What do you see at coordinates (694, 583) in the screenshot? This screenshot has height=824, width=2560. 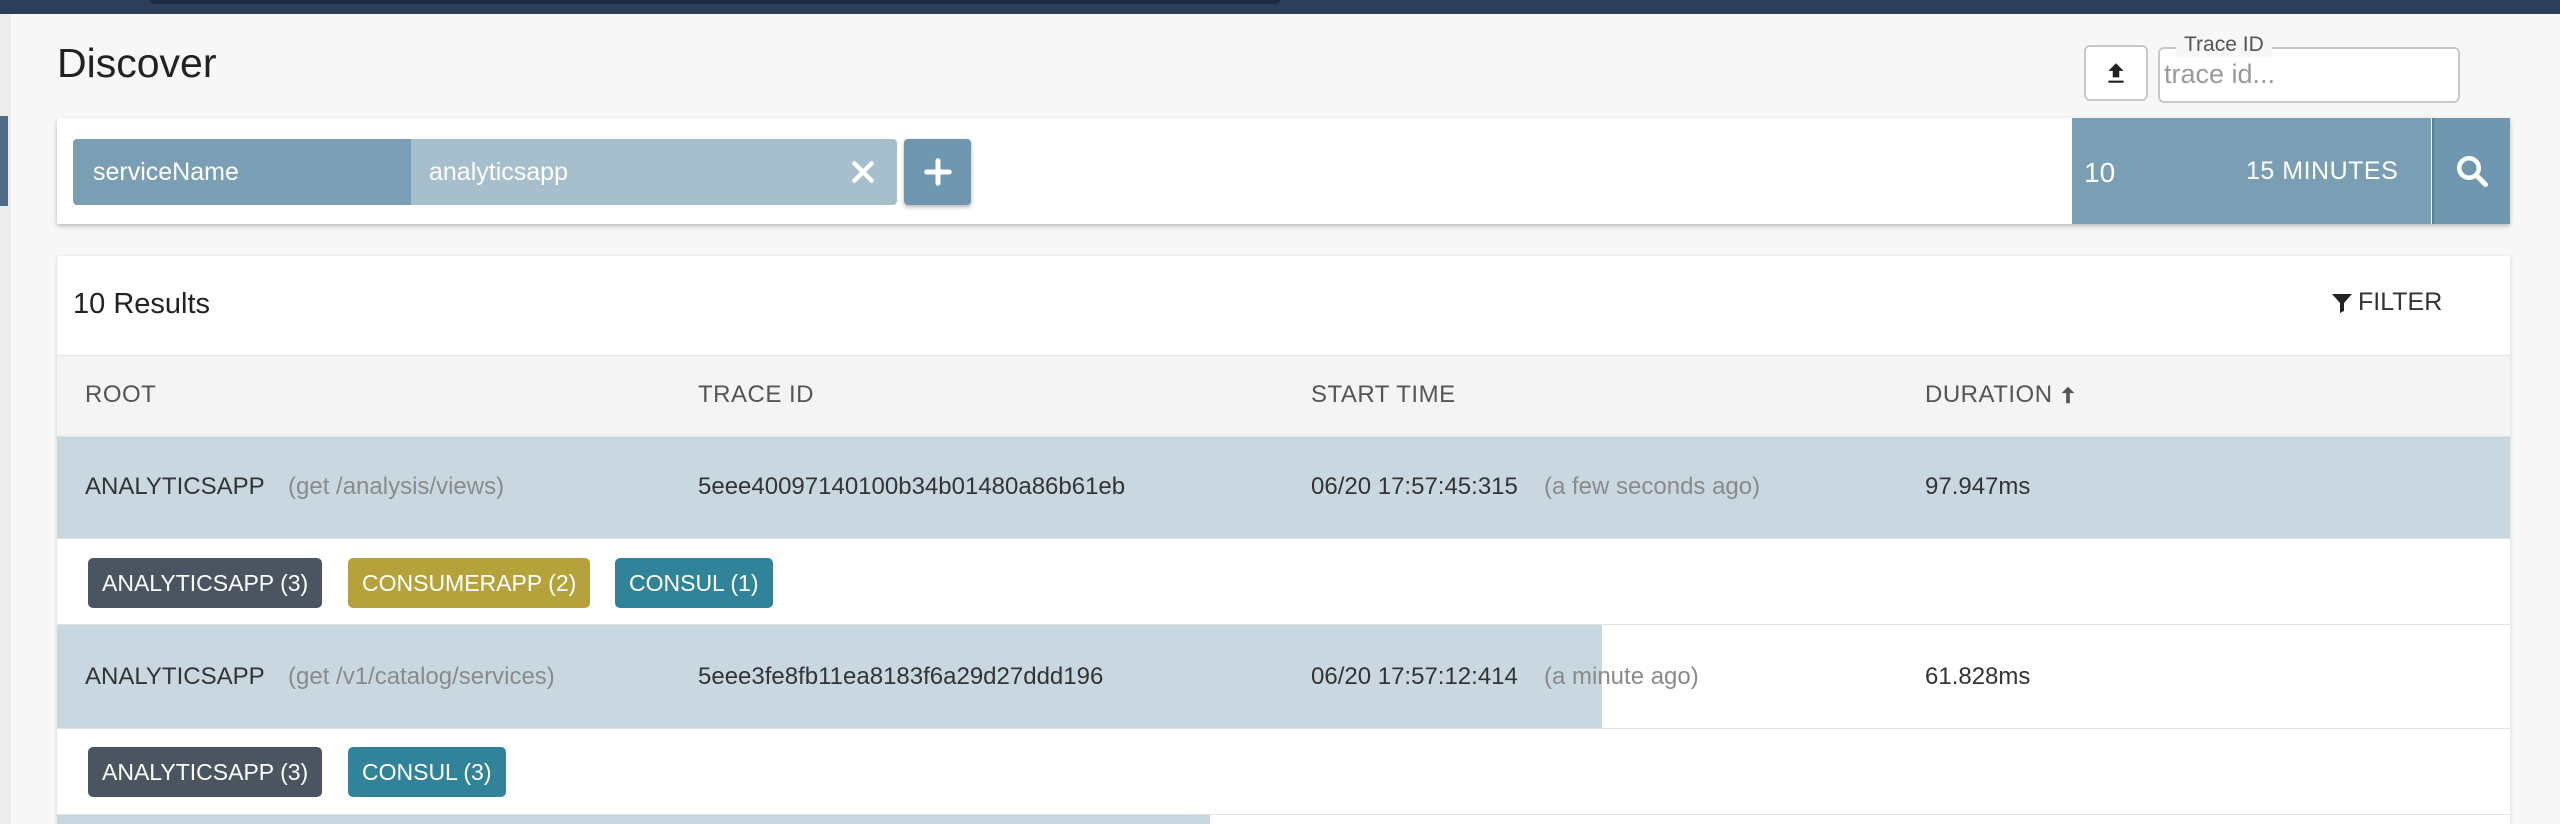 I see `service-tag: CONSUL (1)` at bounding box center [694, 583].